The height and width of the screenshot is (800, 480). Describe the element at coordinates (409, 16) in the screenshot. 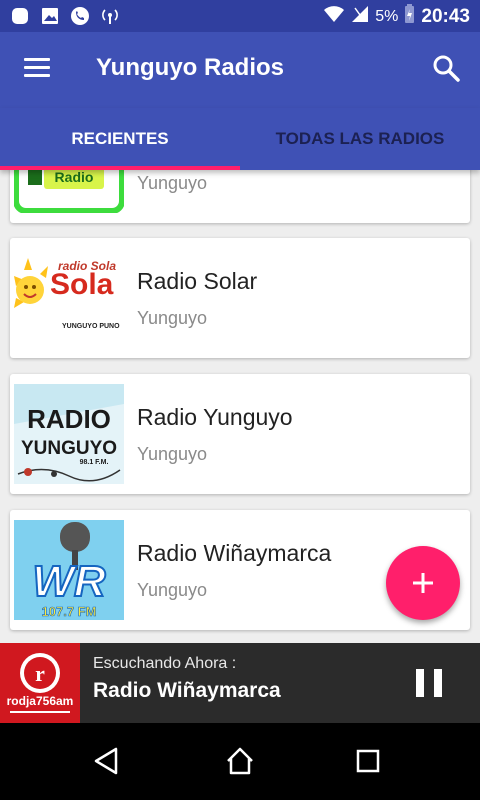

I see `battery-charging-icon` at that location.